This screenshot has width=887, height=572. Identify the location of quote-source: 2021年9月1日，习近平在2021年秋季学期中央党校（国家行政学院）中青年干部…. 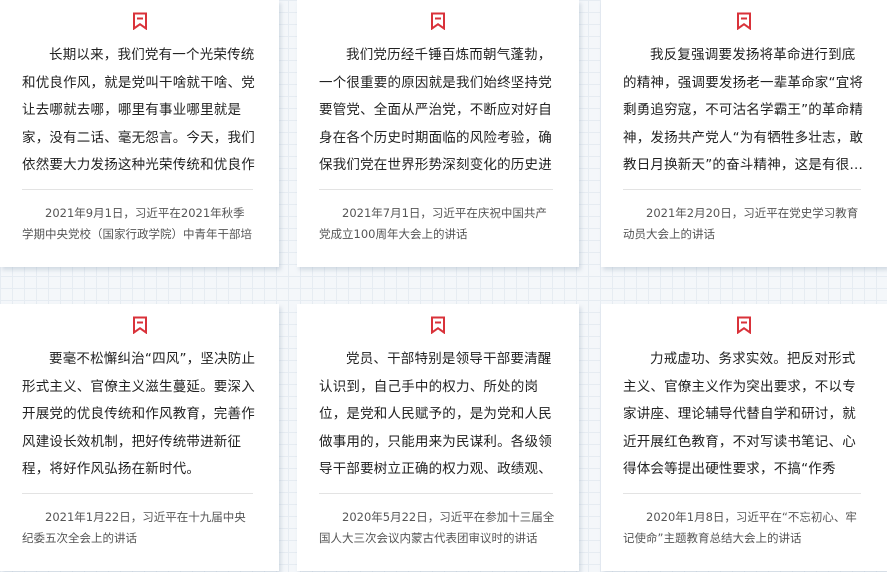
(137, 223).